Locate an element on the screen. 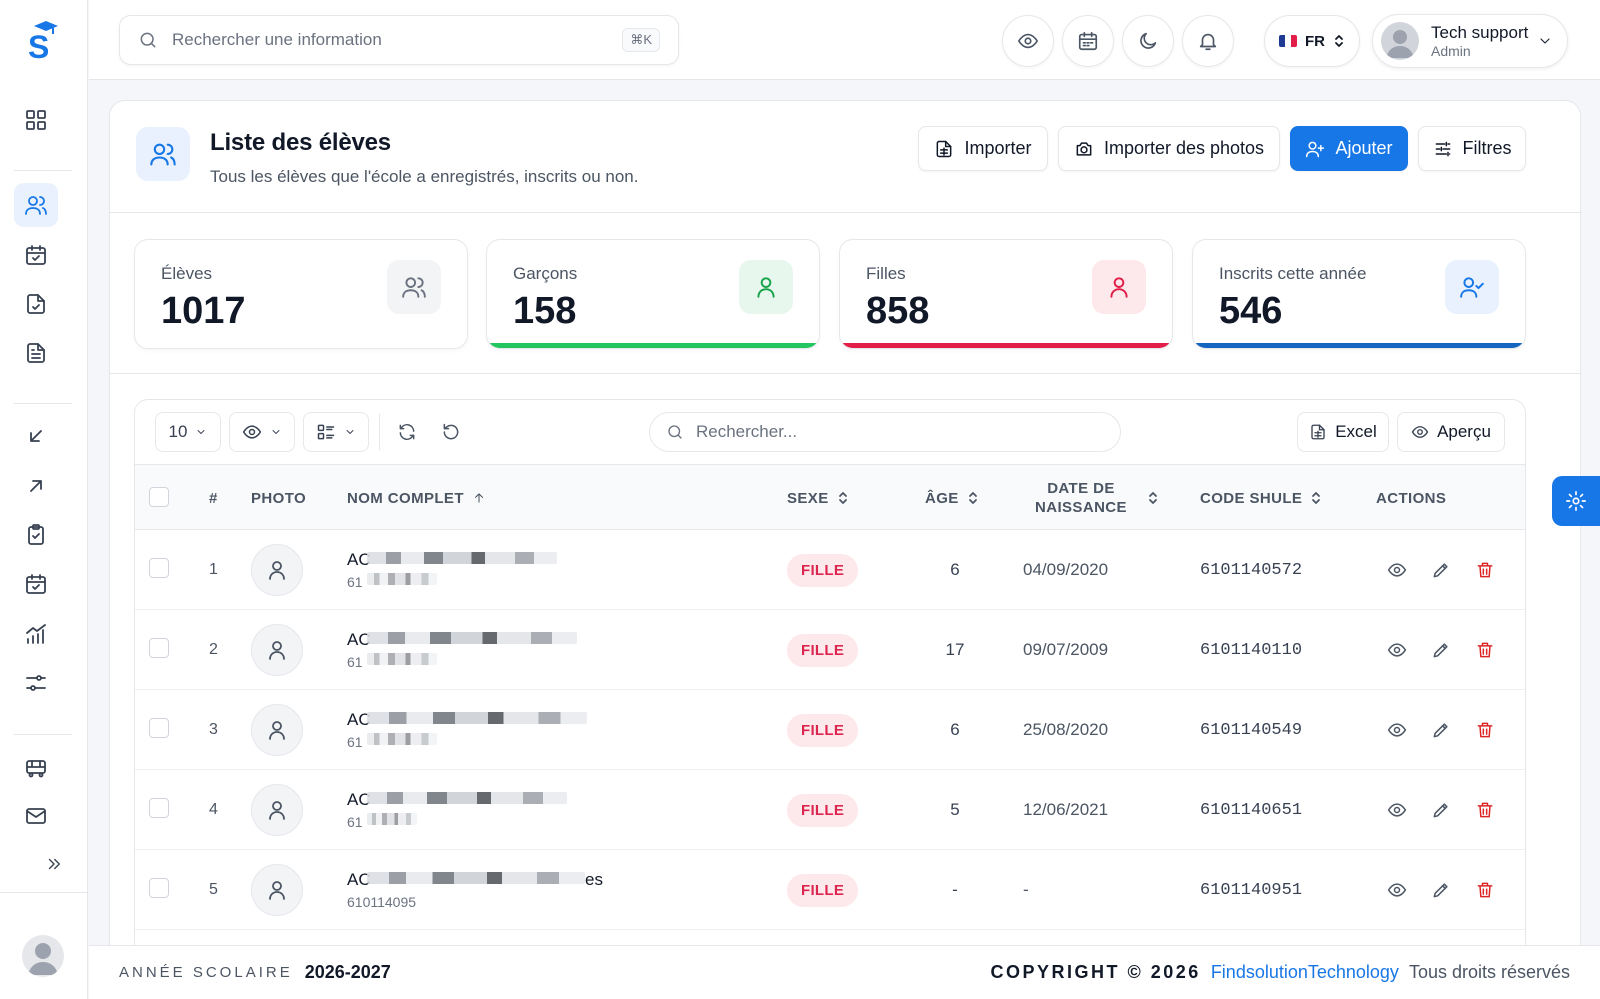 The height and width of the screenshot is (999, 1600). sliders-icon is located at coordinates (36, 683).